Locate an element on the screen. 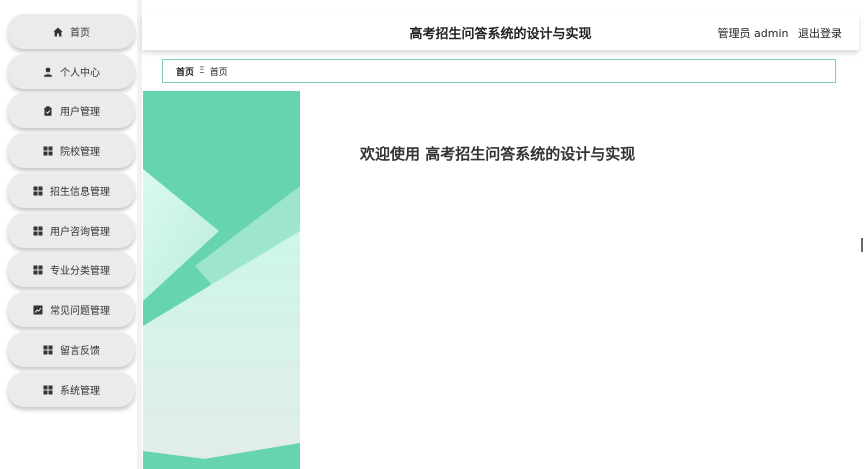 The width and height of the screenshot is (865, 469). user-icon is located at coordinates (48, 72).